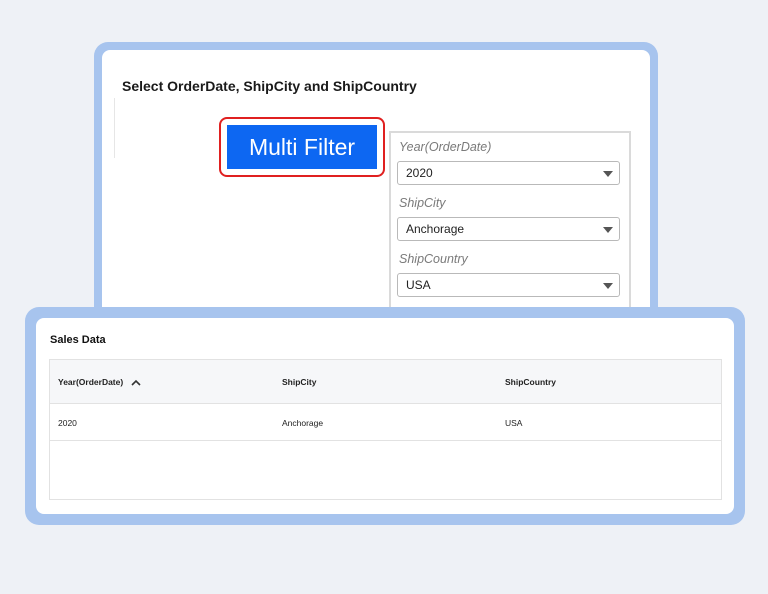 The image size is (768, 594). Describe the element at coordinates (508, 173) in the screenshot. I see `year-select: 2020` at that location.